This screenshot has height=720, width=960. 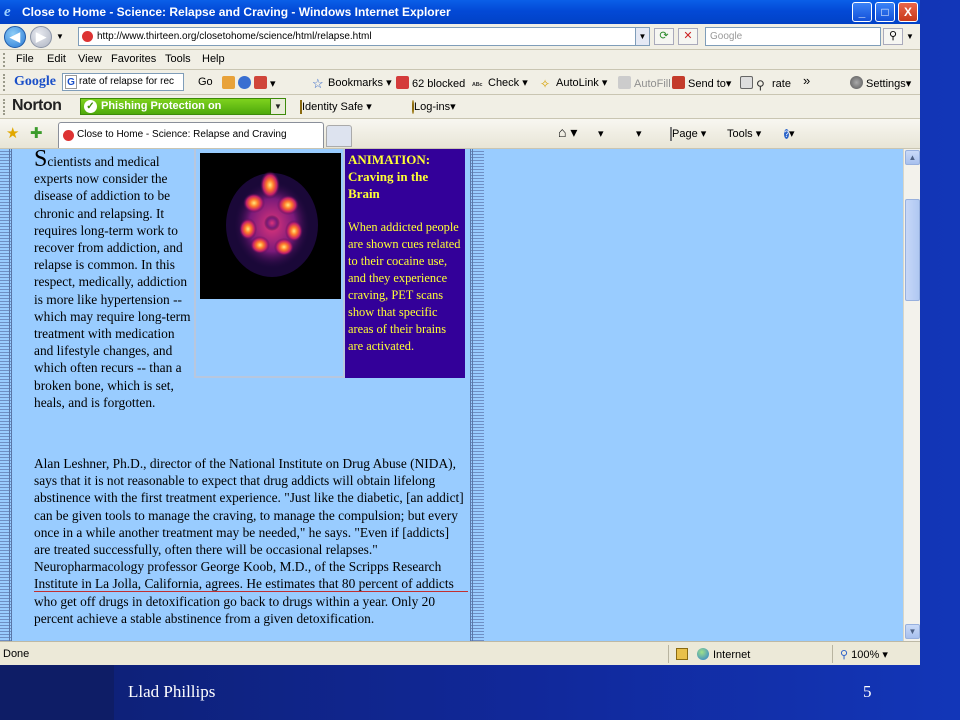 What do you see at coordinates (36, 133) in the screenshot?
I see `add-favorite-icon: ✚` at bounding box center [36, 133].